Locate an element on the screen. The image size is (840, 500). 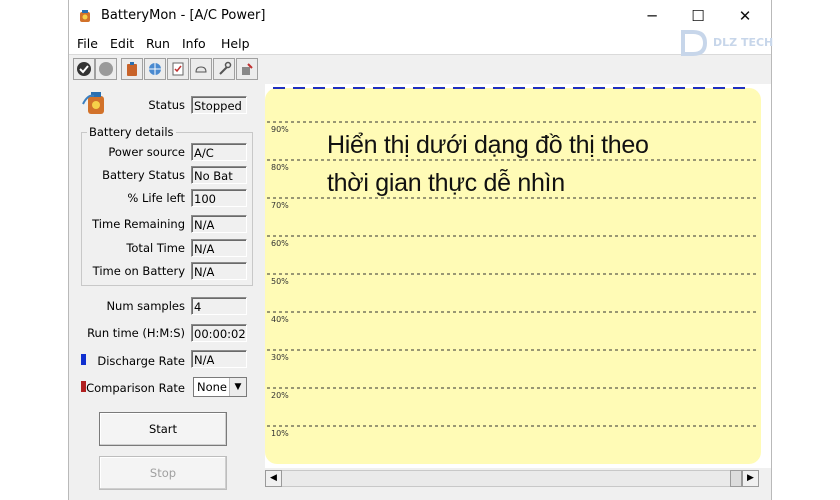
run-time-label: Run time (H:M:S) is located at coordinates (136, 333).